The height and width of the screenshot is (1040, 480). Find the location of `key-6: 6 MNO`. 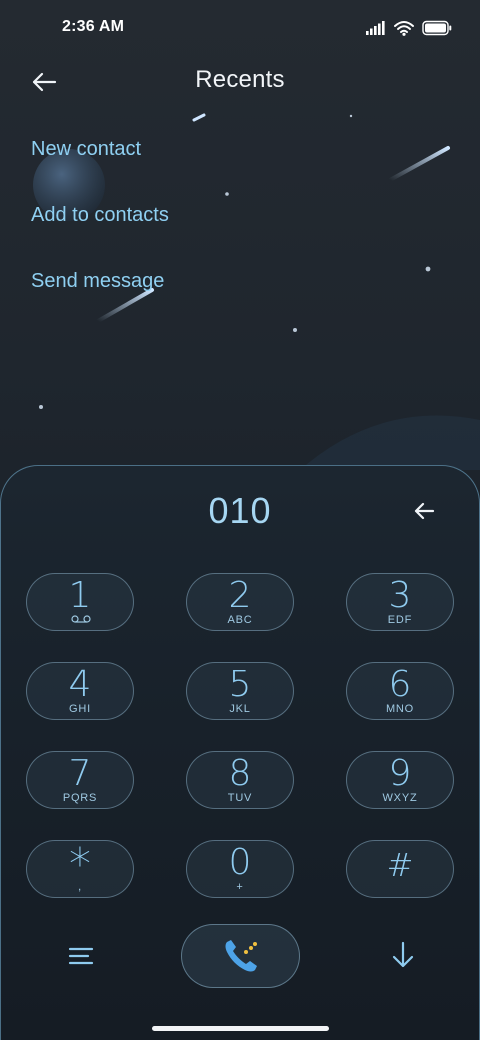

key-6: 6 MNO is located at coordinates (400, 691).